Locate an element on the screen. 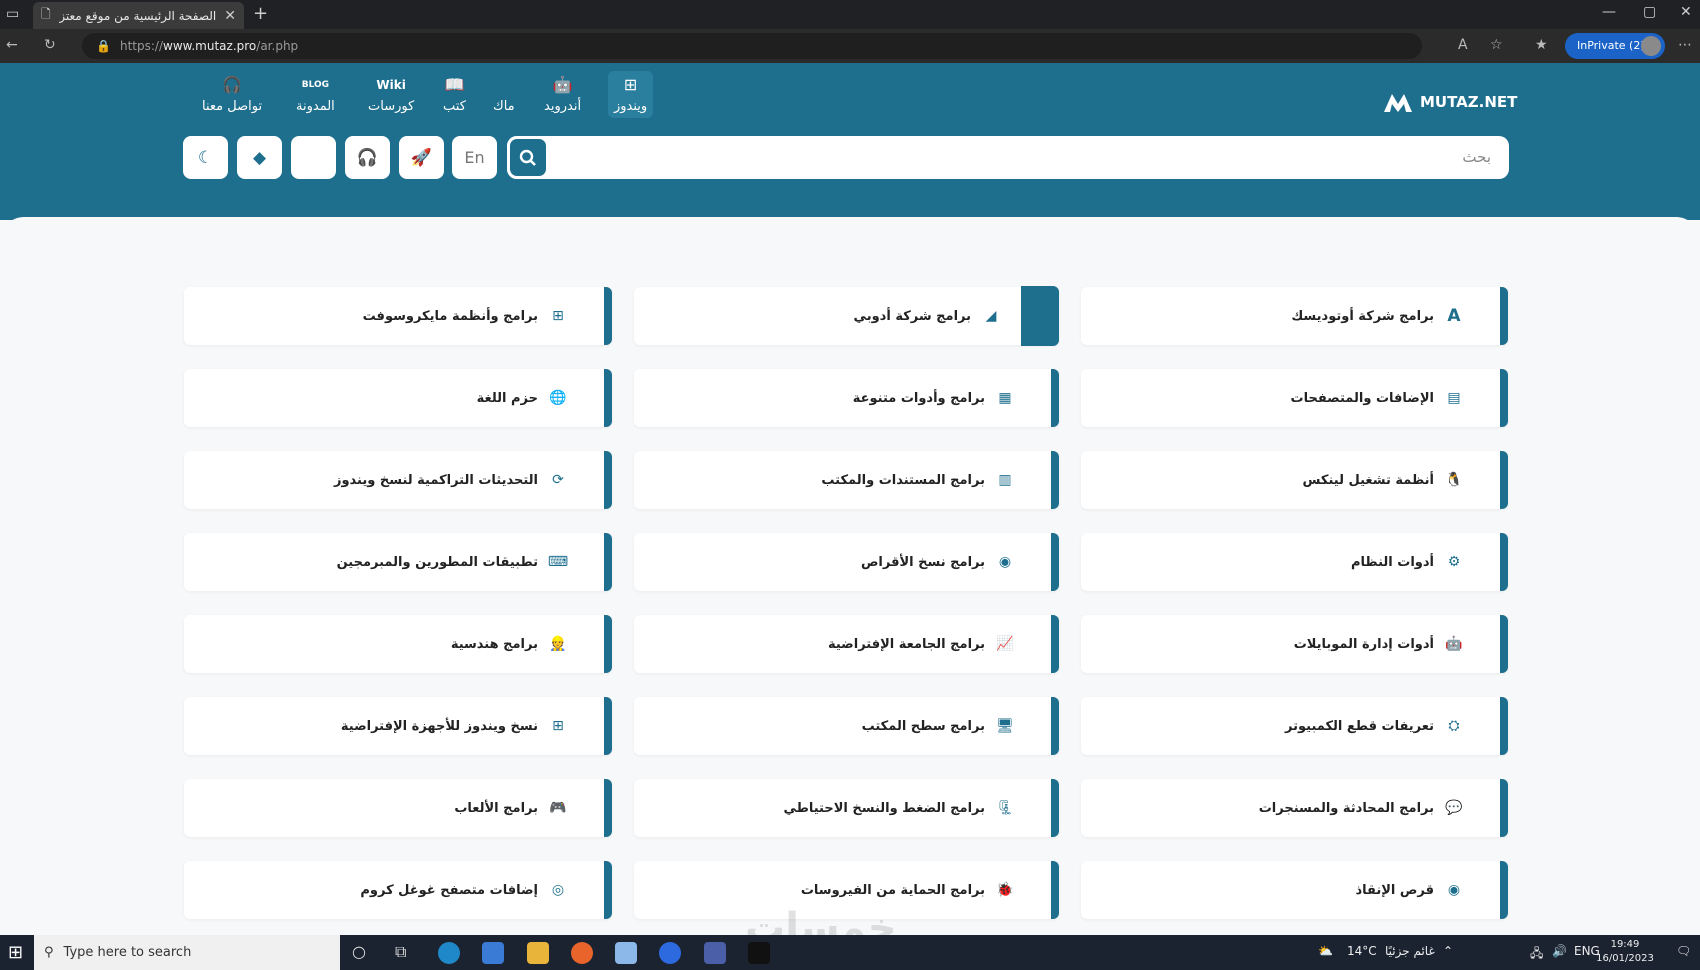 The height and width of the screenshot is (970, 1700). category-card: 🎮 برامج الألعاب is located at coordinates (398, 808).